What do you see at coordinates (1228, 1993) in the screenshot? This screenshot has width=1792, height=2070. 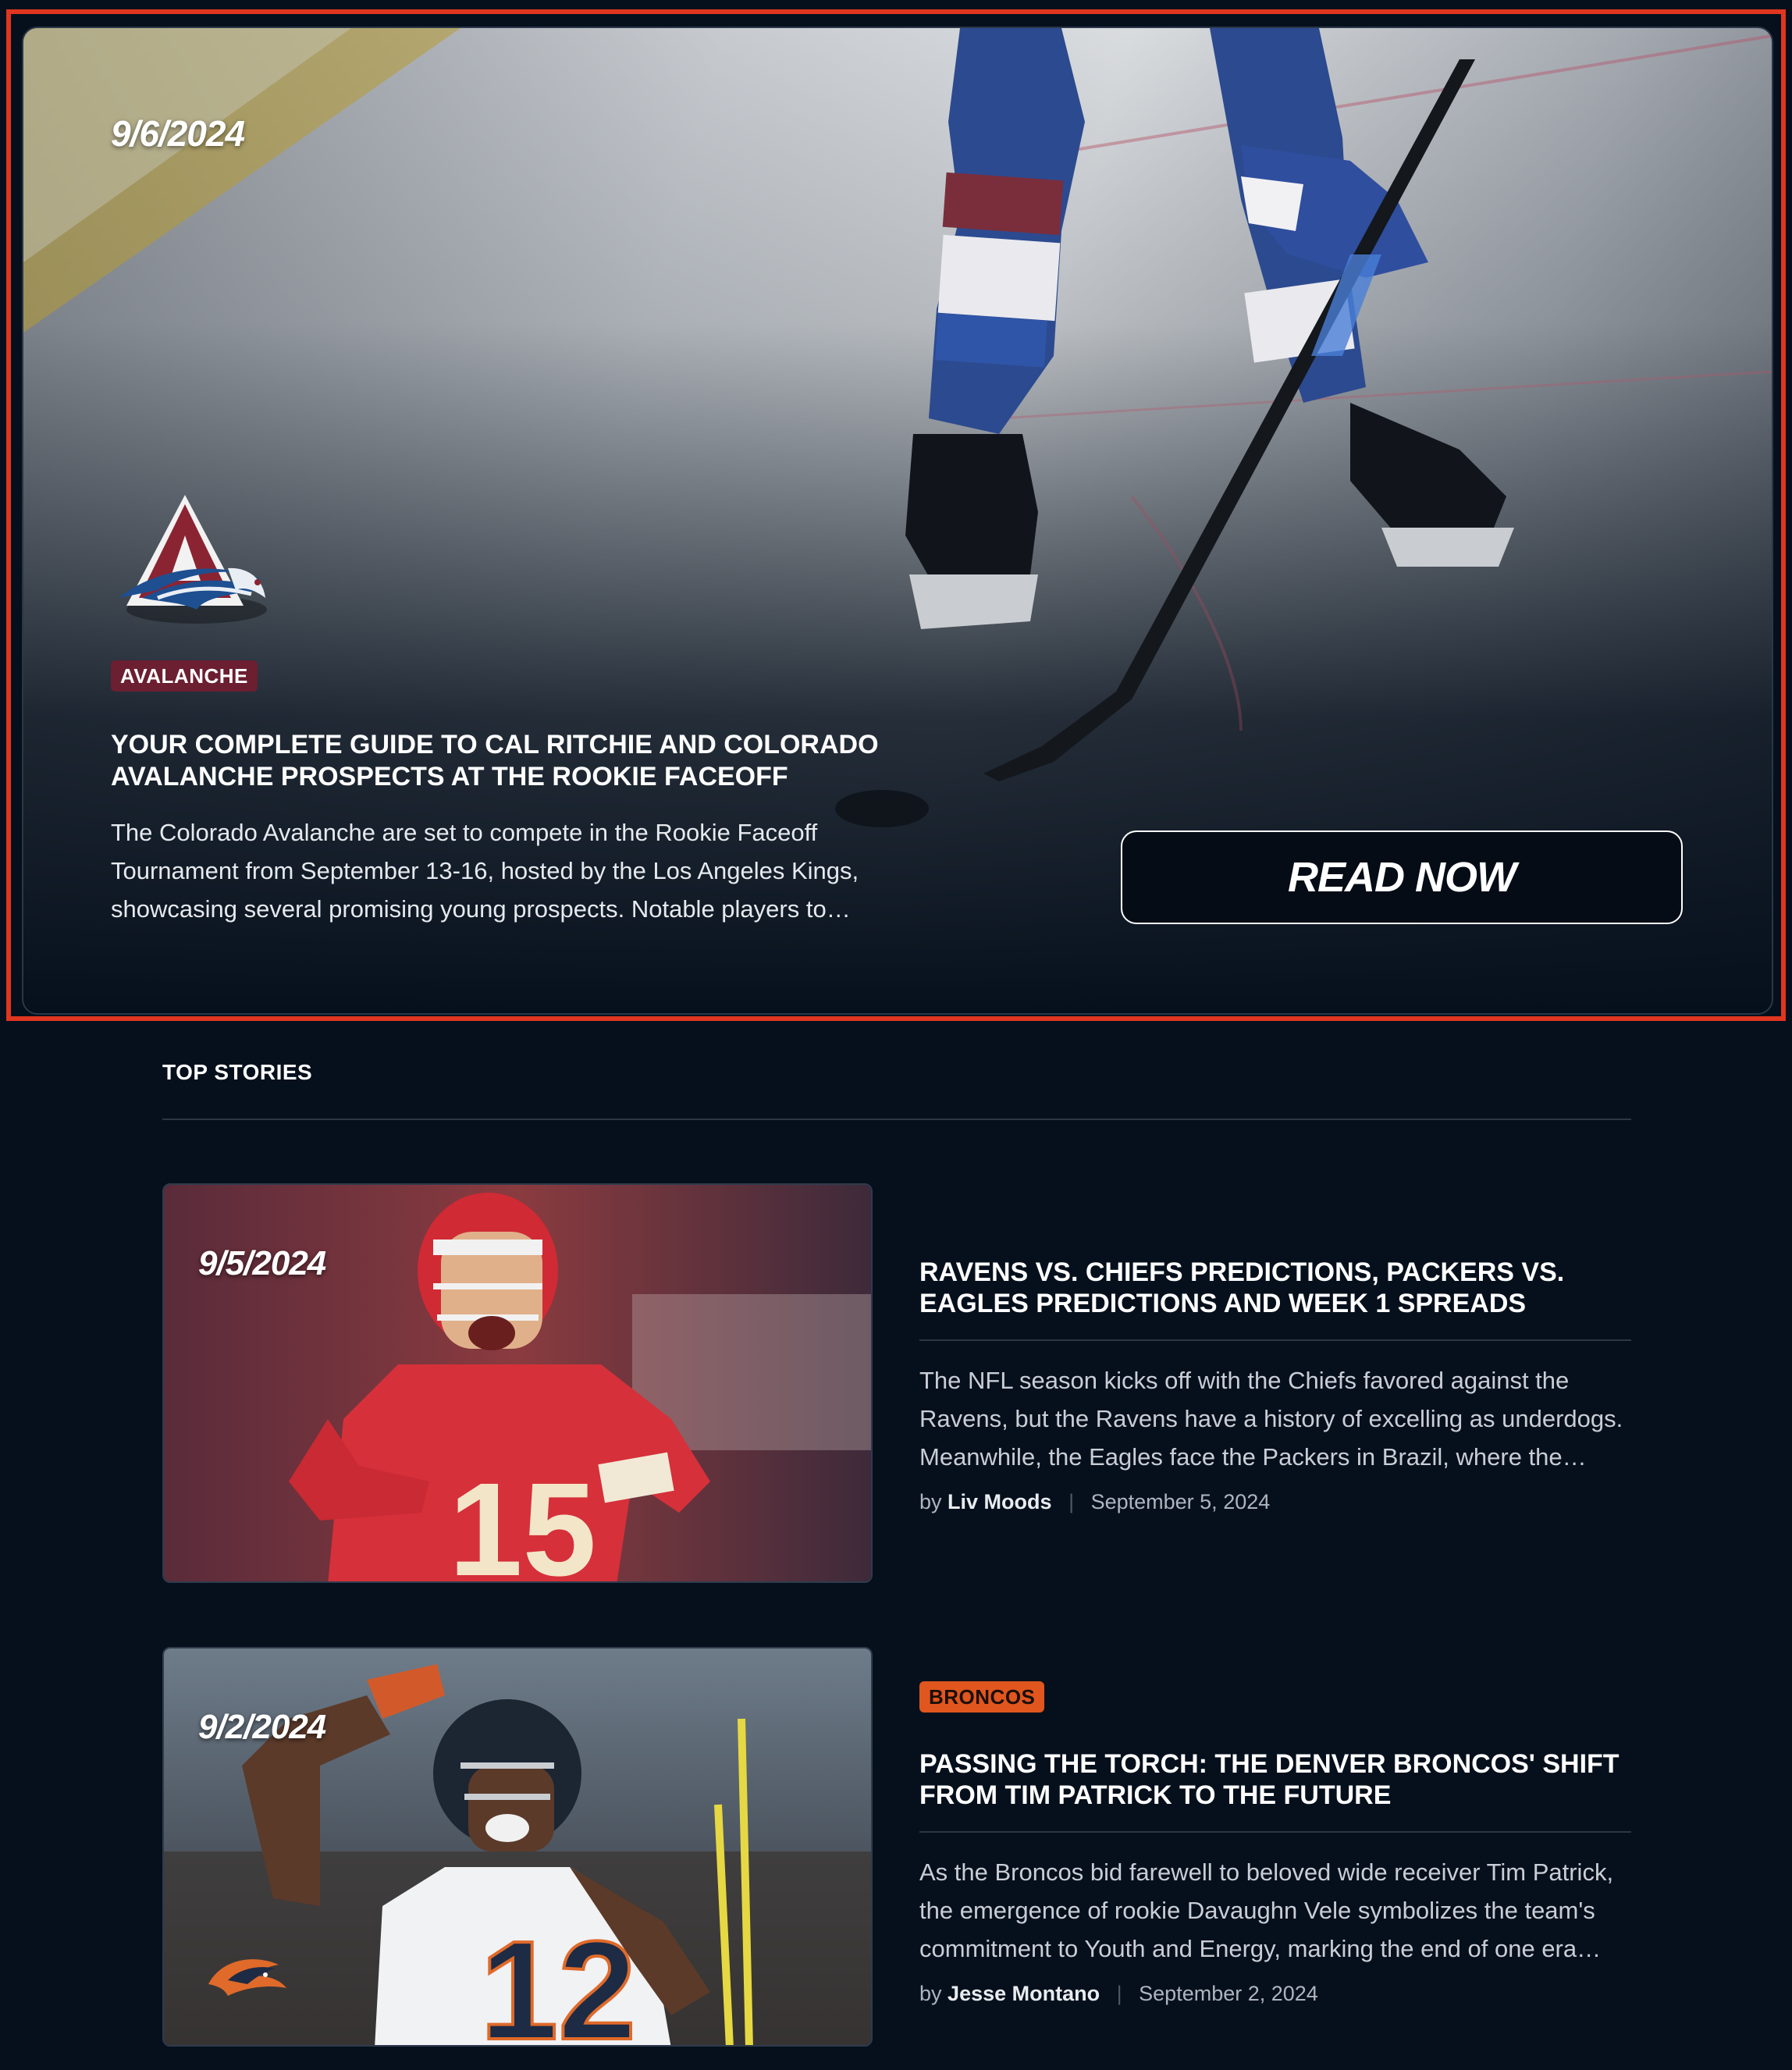 I see `publish-date: September 2, 2024` at bounding box center [1228, 1993].